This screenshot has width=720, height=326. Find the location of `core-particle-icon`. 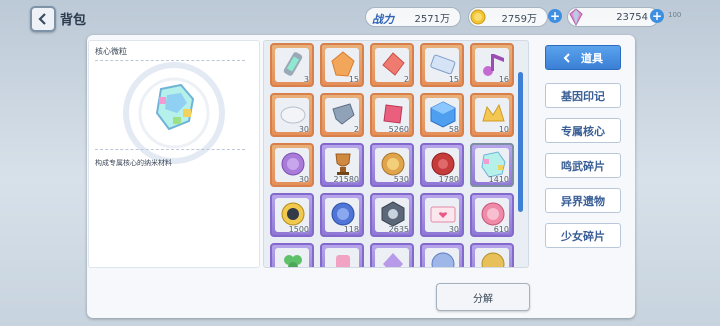

core-particle-icon is located at coordinates (175, 107).